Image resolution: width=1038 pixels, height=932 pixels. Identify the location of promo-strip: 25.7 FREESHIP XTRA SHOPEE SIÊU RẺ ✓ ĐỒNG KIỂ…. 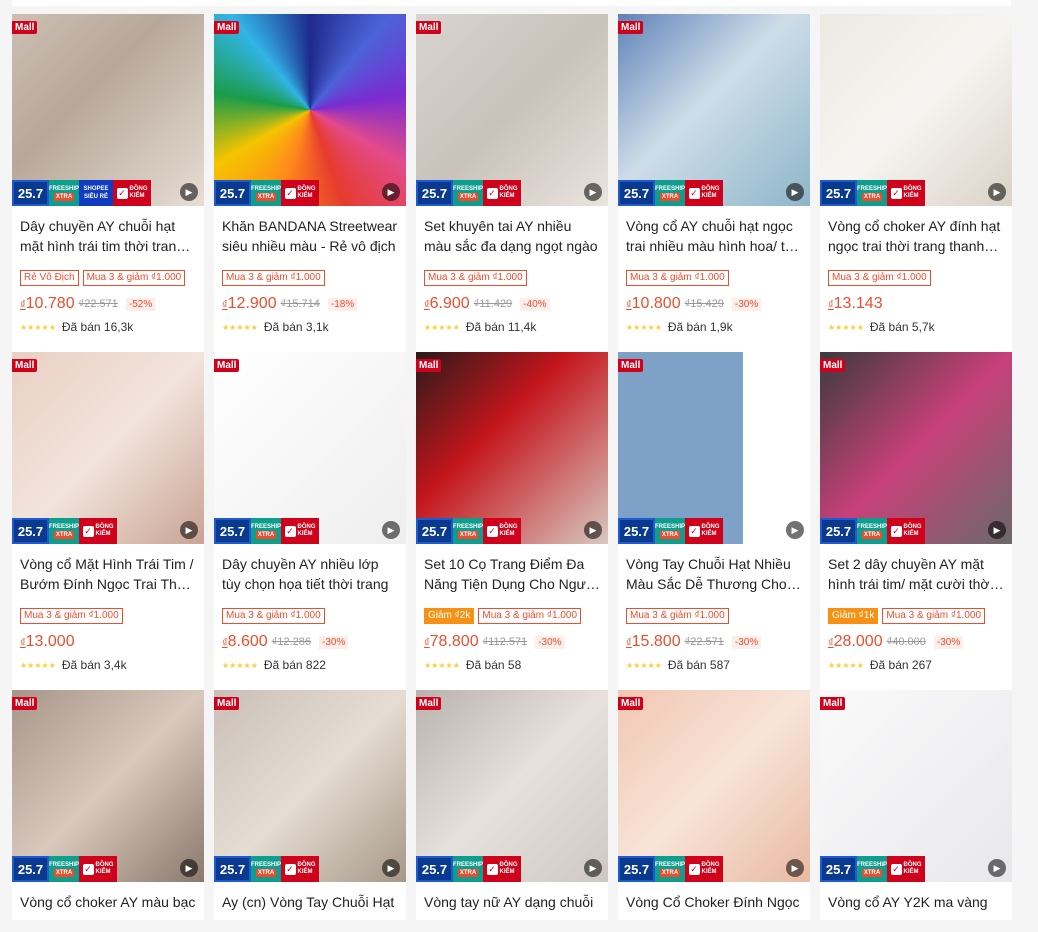
(81, 193).